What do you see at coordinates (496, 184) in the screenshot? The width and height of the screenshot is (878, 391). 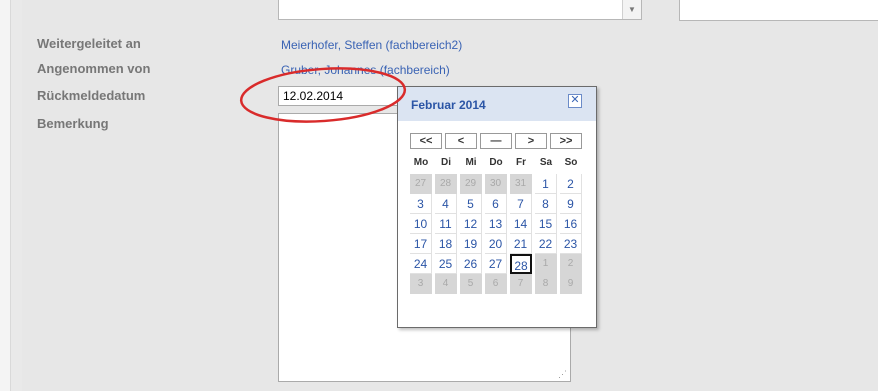 I see `calendar-day: 30` at bounding box center [496, 184].